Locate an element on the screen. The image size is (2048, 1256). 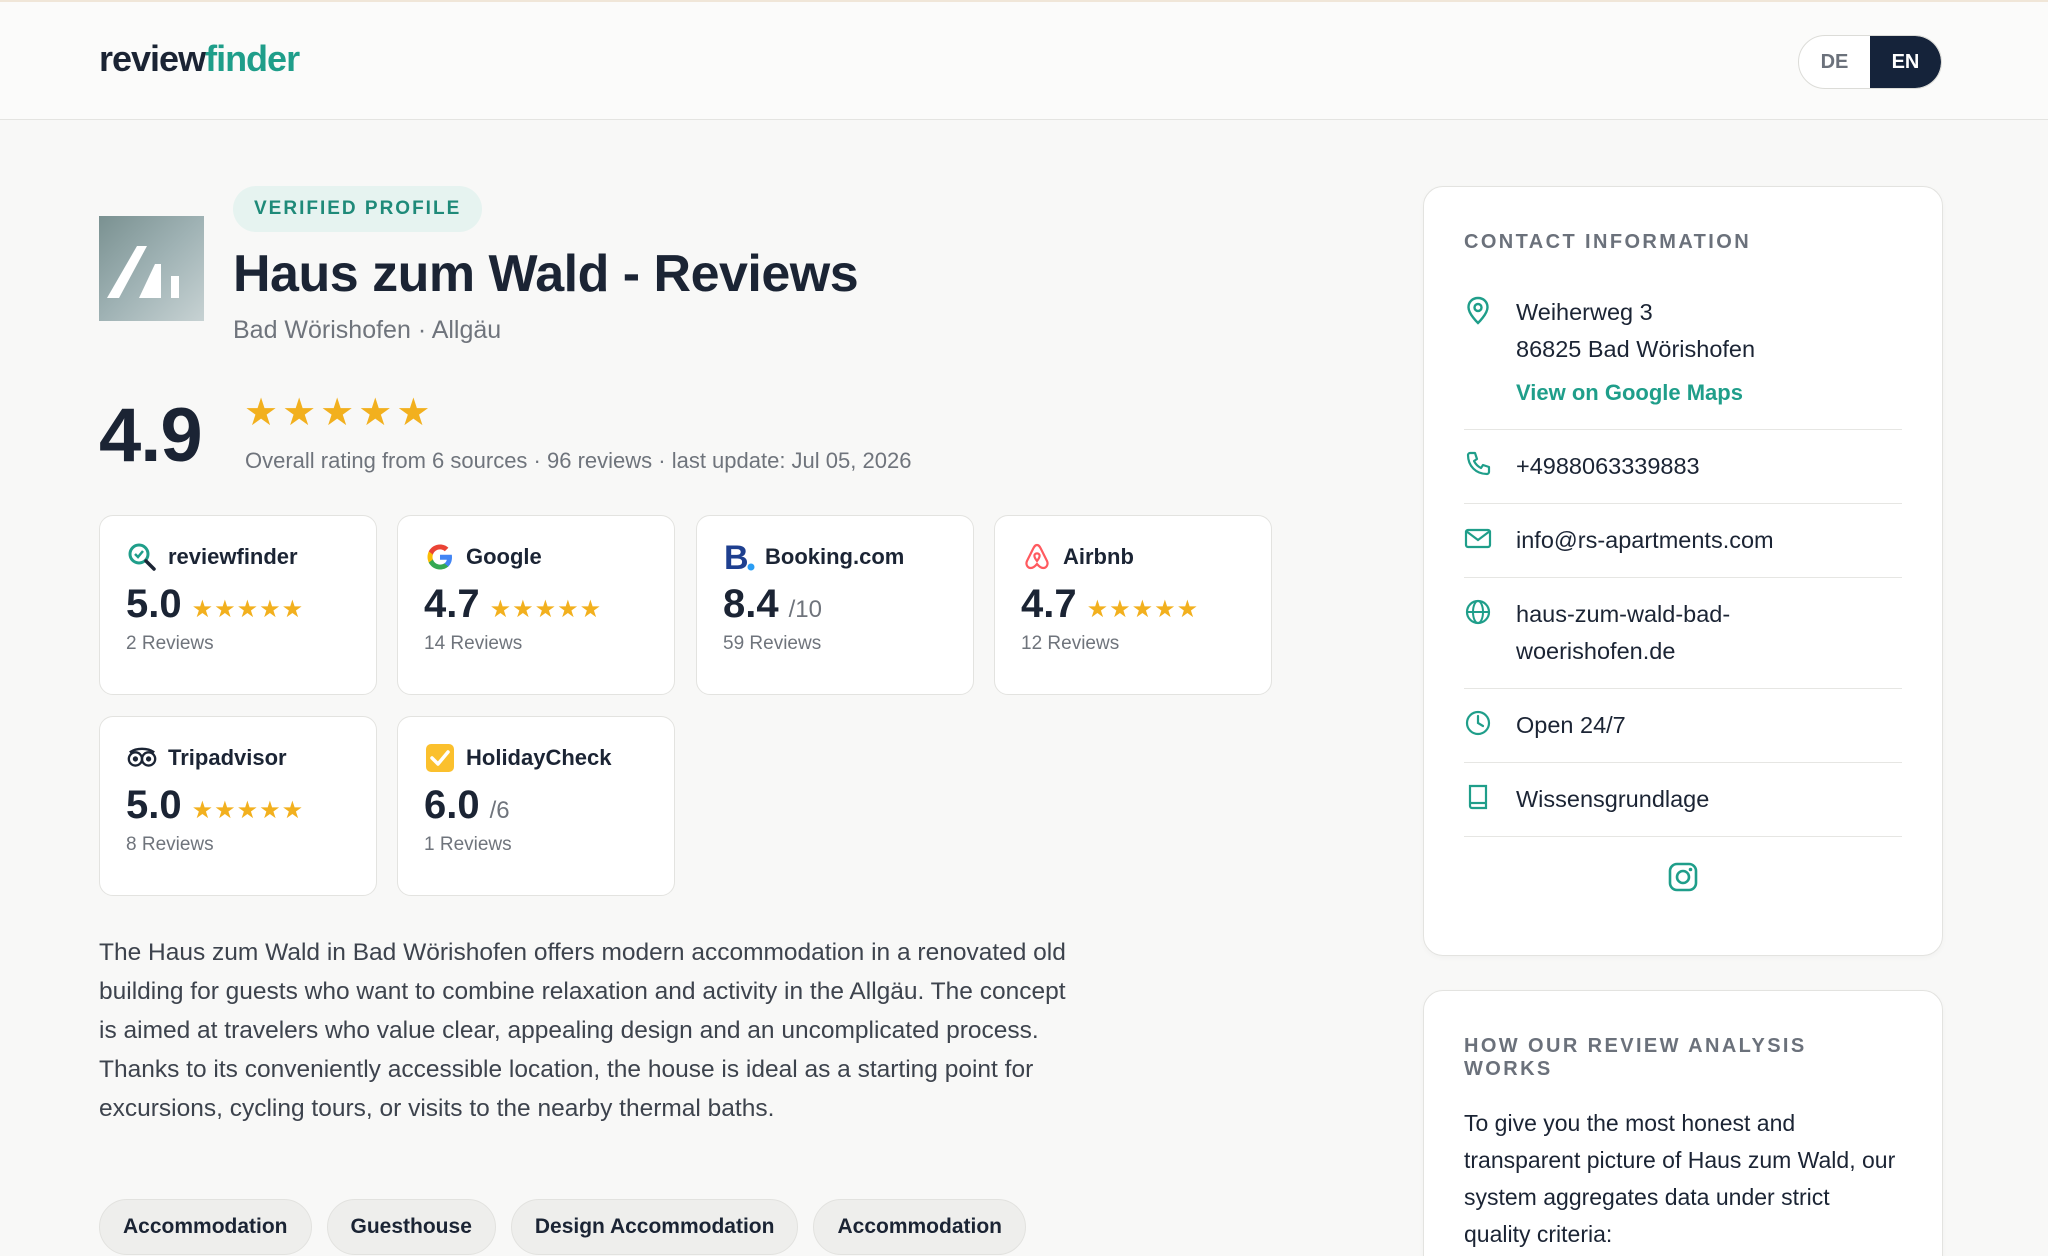
book-icon is located at coordinates (1479, 799).